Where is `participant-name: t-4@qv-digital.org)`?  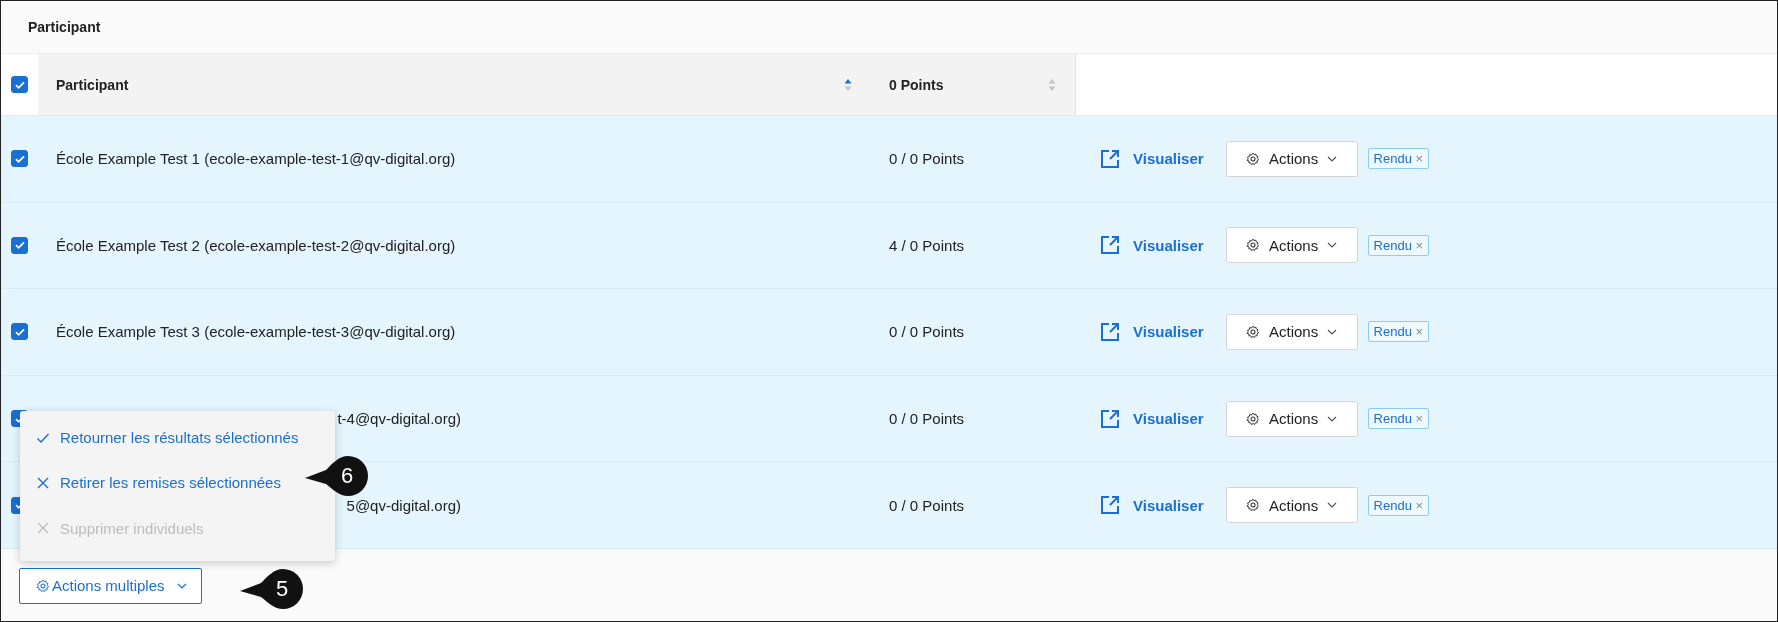 participant-name: t-4@qv-digital.org) is located at coordinates (398, 419).